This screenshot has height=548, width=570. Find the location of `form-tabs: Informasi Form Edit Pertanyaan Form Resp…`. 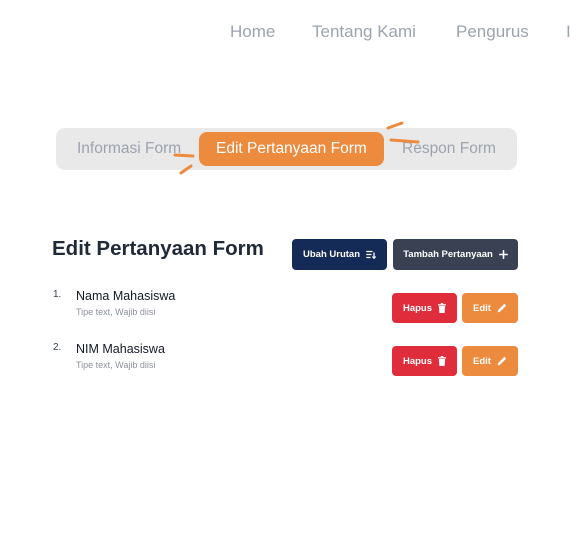

form-tabs: Informasi Form Edit Pertanyaan Form Resp… is located at coordinates (286, 149).